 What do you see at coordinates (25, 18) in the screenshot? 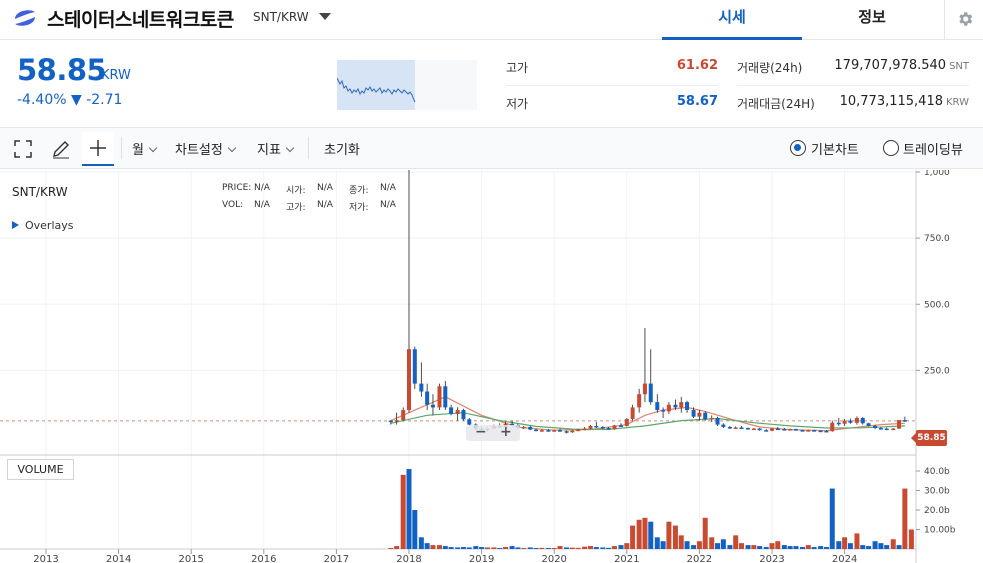
I see `status-network-logo` at bounding box center [25, 18].